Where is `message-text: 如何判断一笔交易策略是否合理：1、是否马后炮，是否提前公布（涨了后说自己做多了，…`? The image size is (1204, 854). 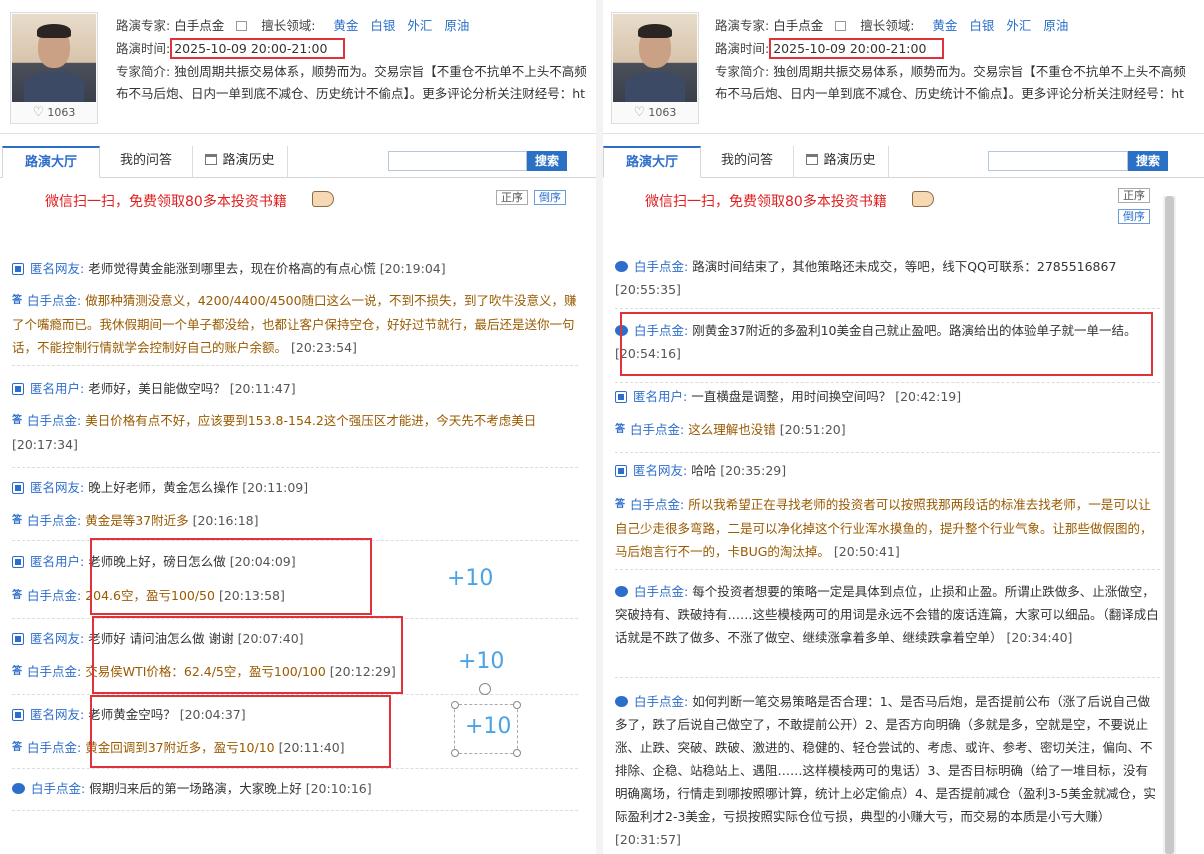 message-text: 如何判断一笔交易策略是否合理：1、是否马后炮，是否提前公布（涨了后说自己做多了，… is located at coordinates (885, 759).